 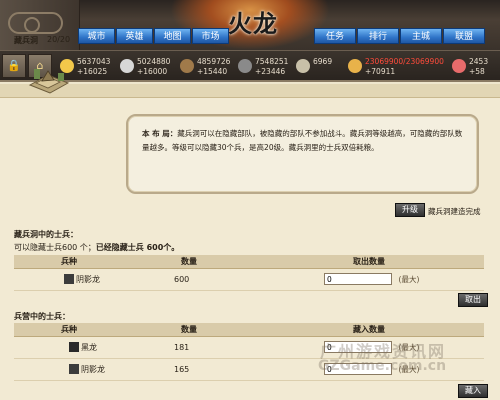 I want to click on wood-icon, so click(x=187, y=66).